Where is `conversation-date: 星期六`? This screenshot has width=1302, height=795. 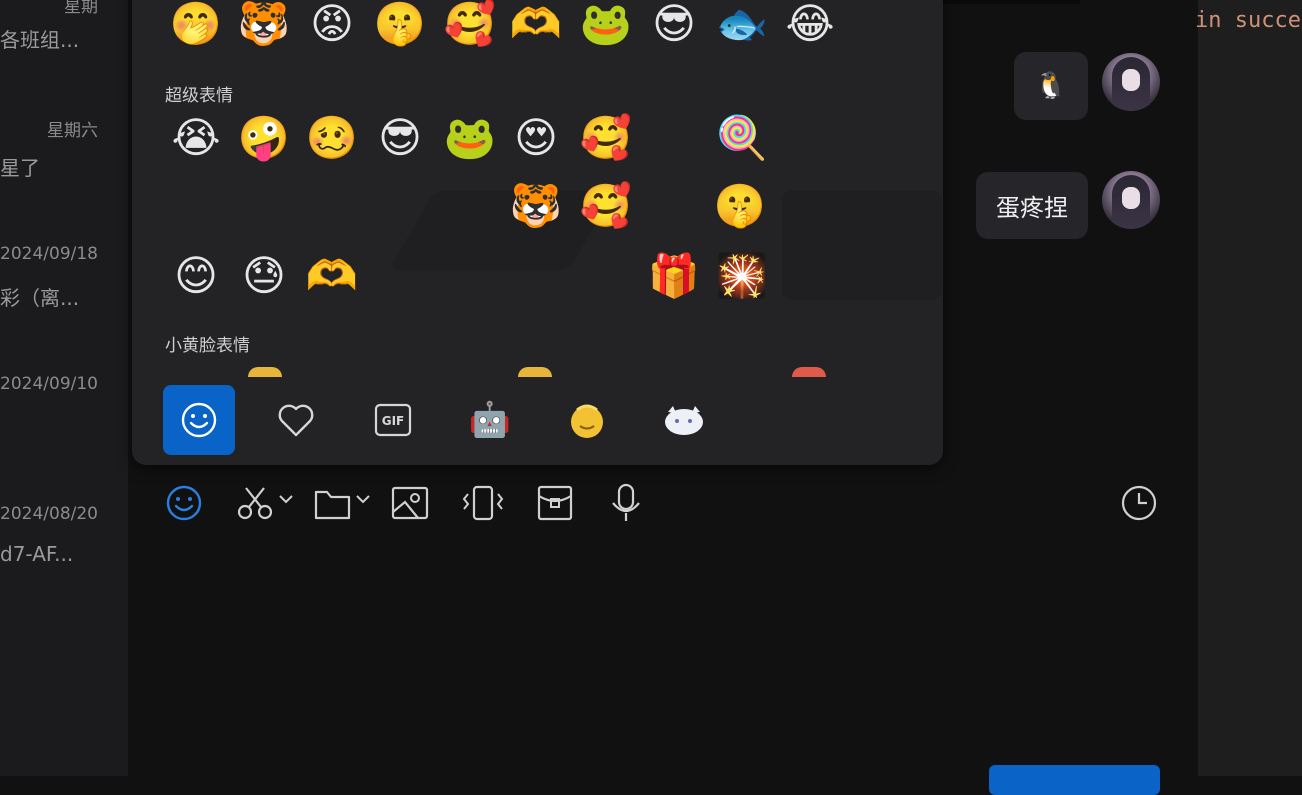 conversation-date: 星期六 is located at coordinates (72, 131).